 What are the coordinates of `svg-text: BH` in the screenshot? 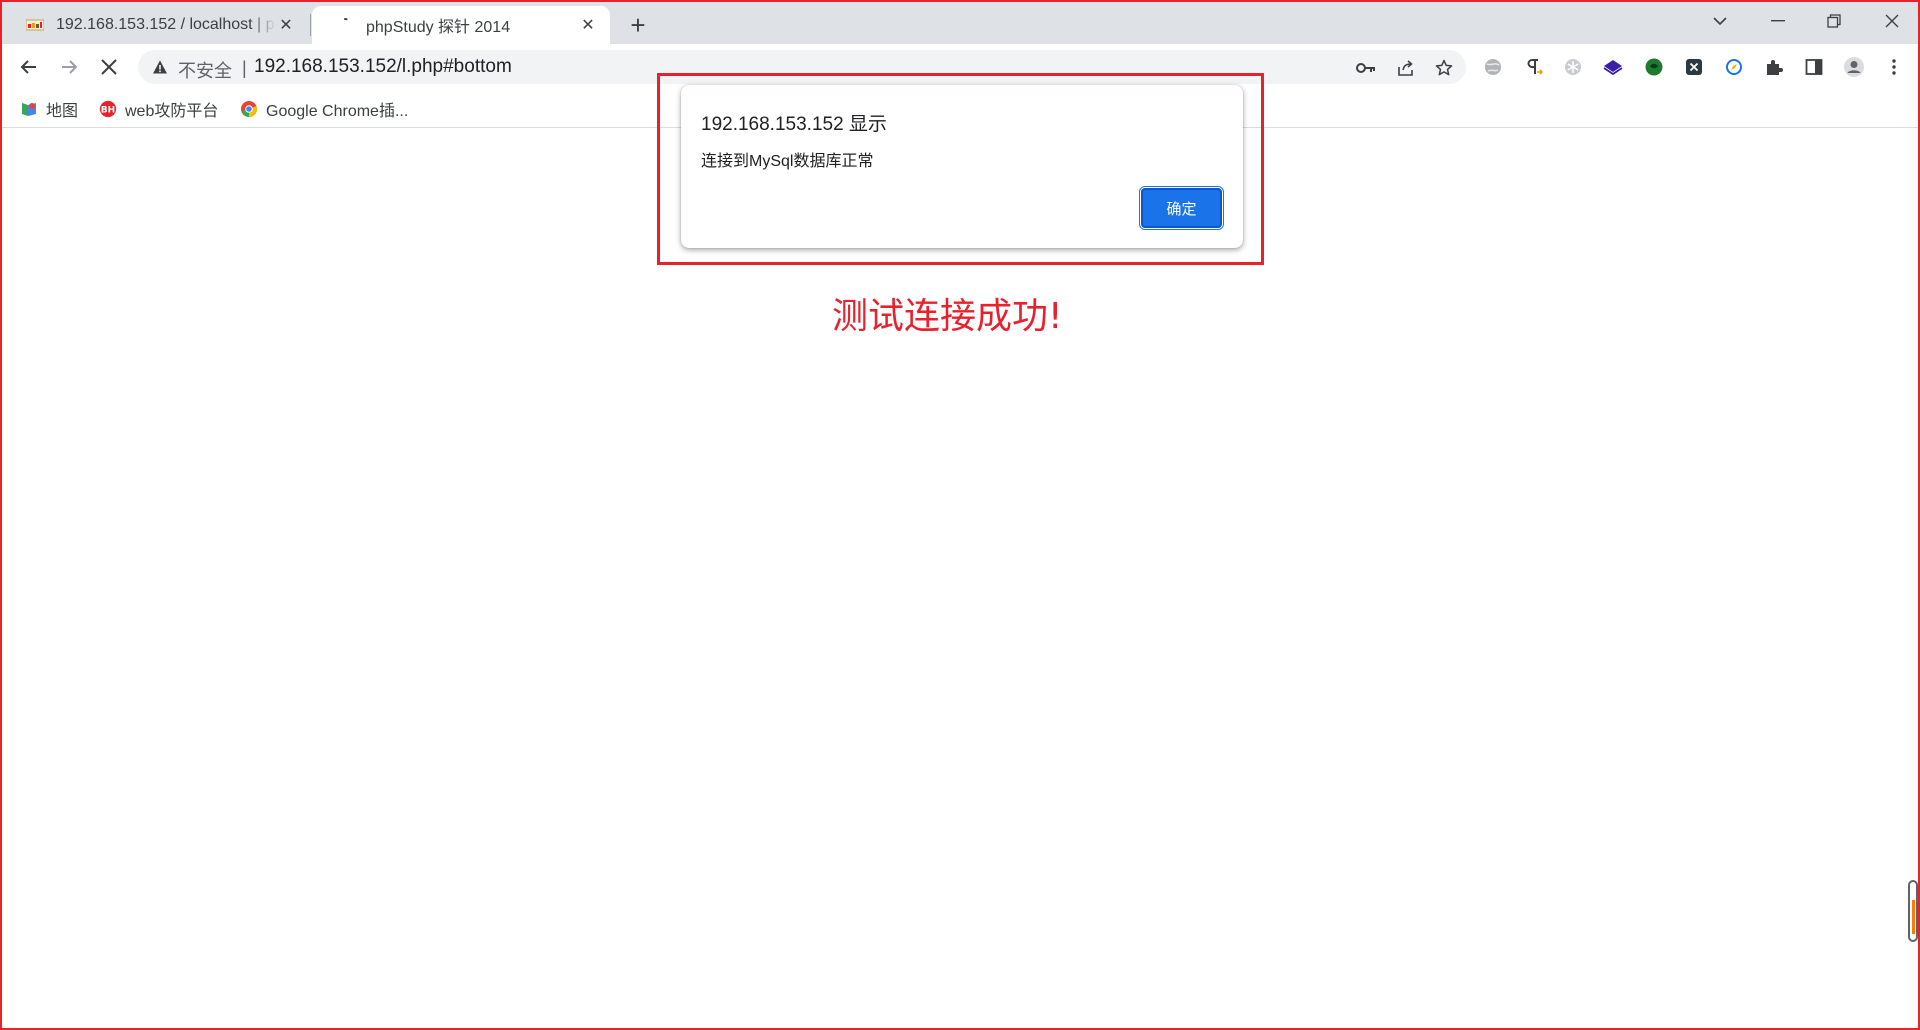 It's located at (108, 111).